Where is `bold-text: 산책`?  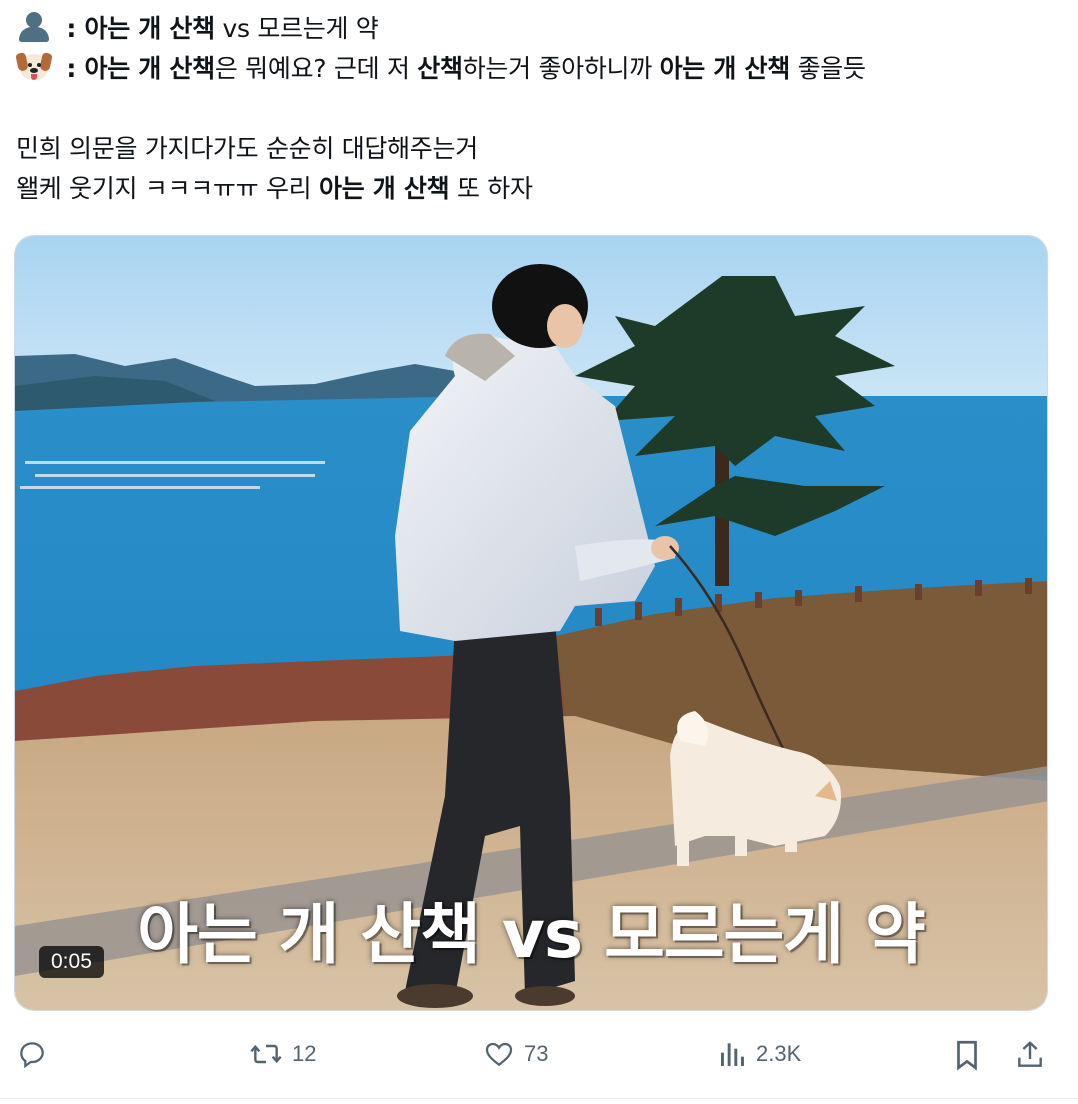 bold-text: 산책 is located at coordinates (440, 68).